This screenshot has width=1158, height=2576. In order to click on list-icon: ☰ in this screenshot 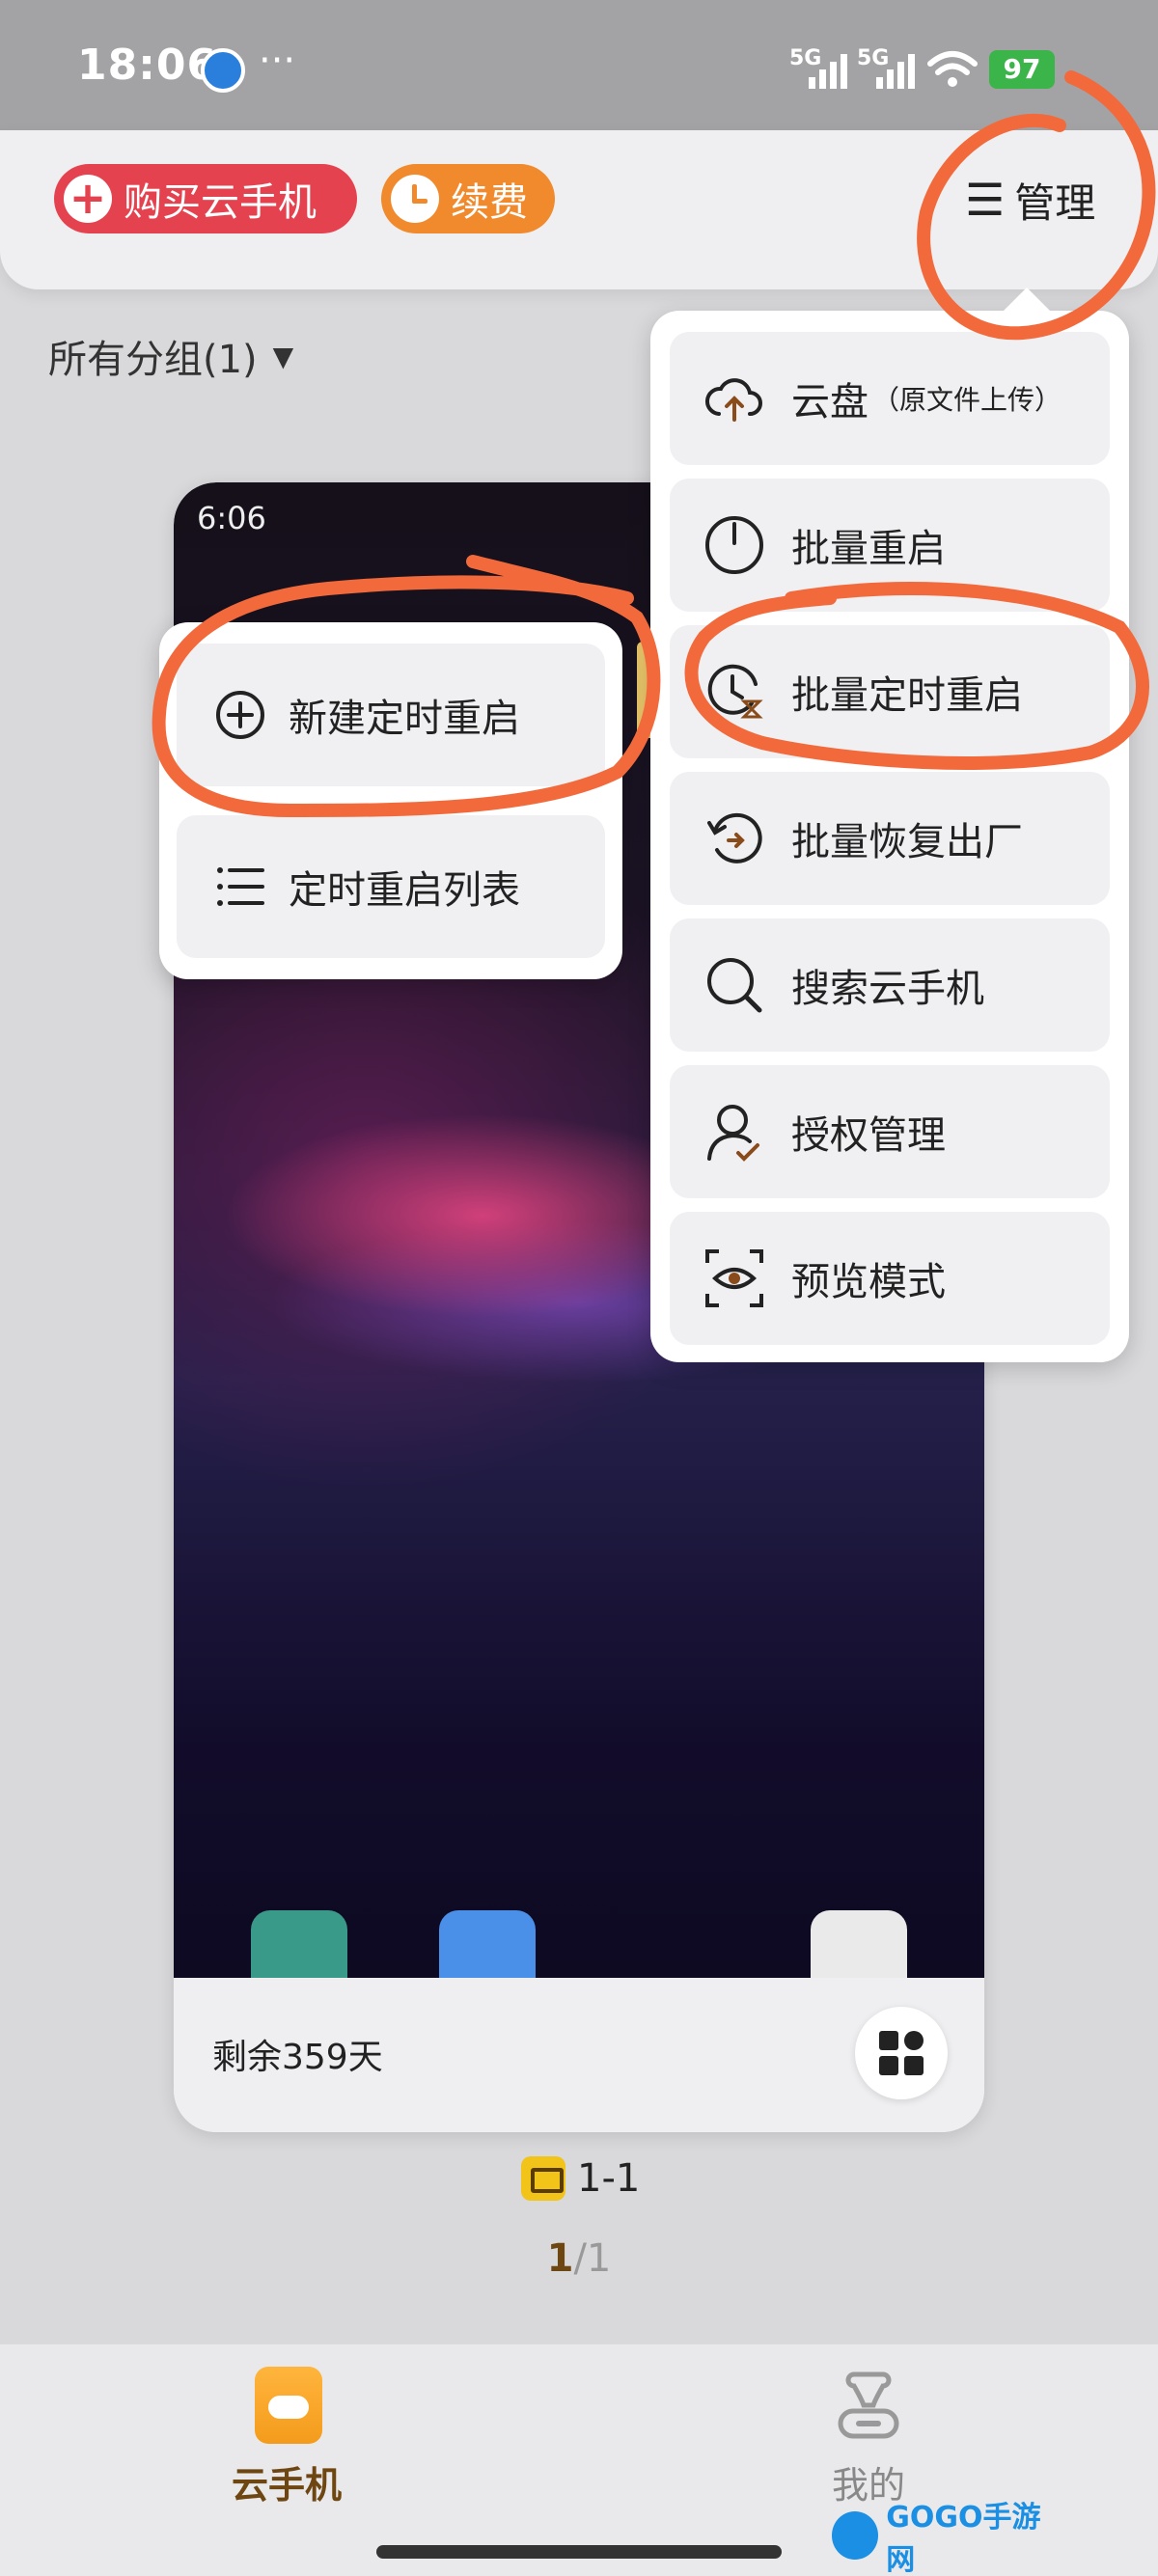, I will do `click(985, 200)`.